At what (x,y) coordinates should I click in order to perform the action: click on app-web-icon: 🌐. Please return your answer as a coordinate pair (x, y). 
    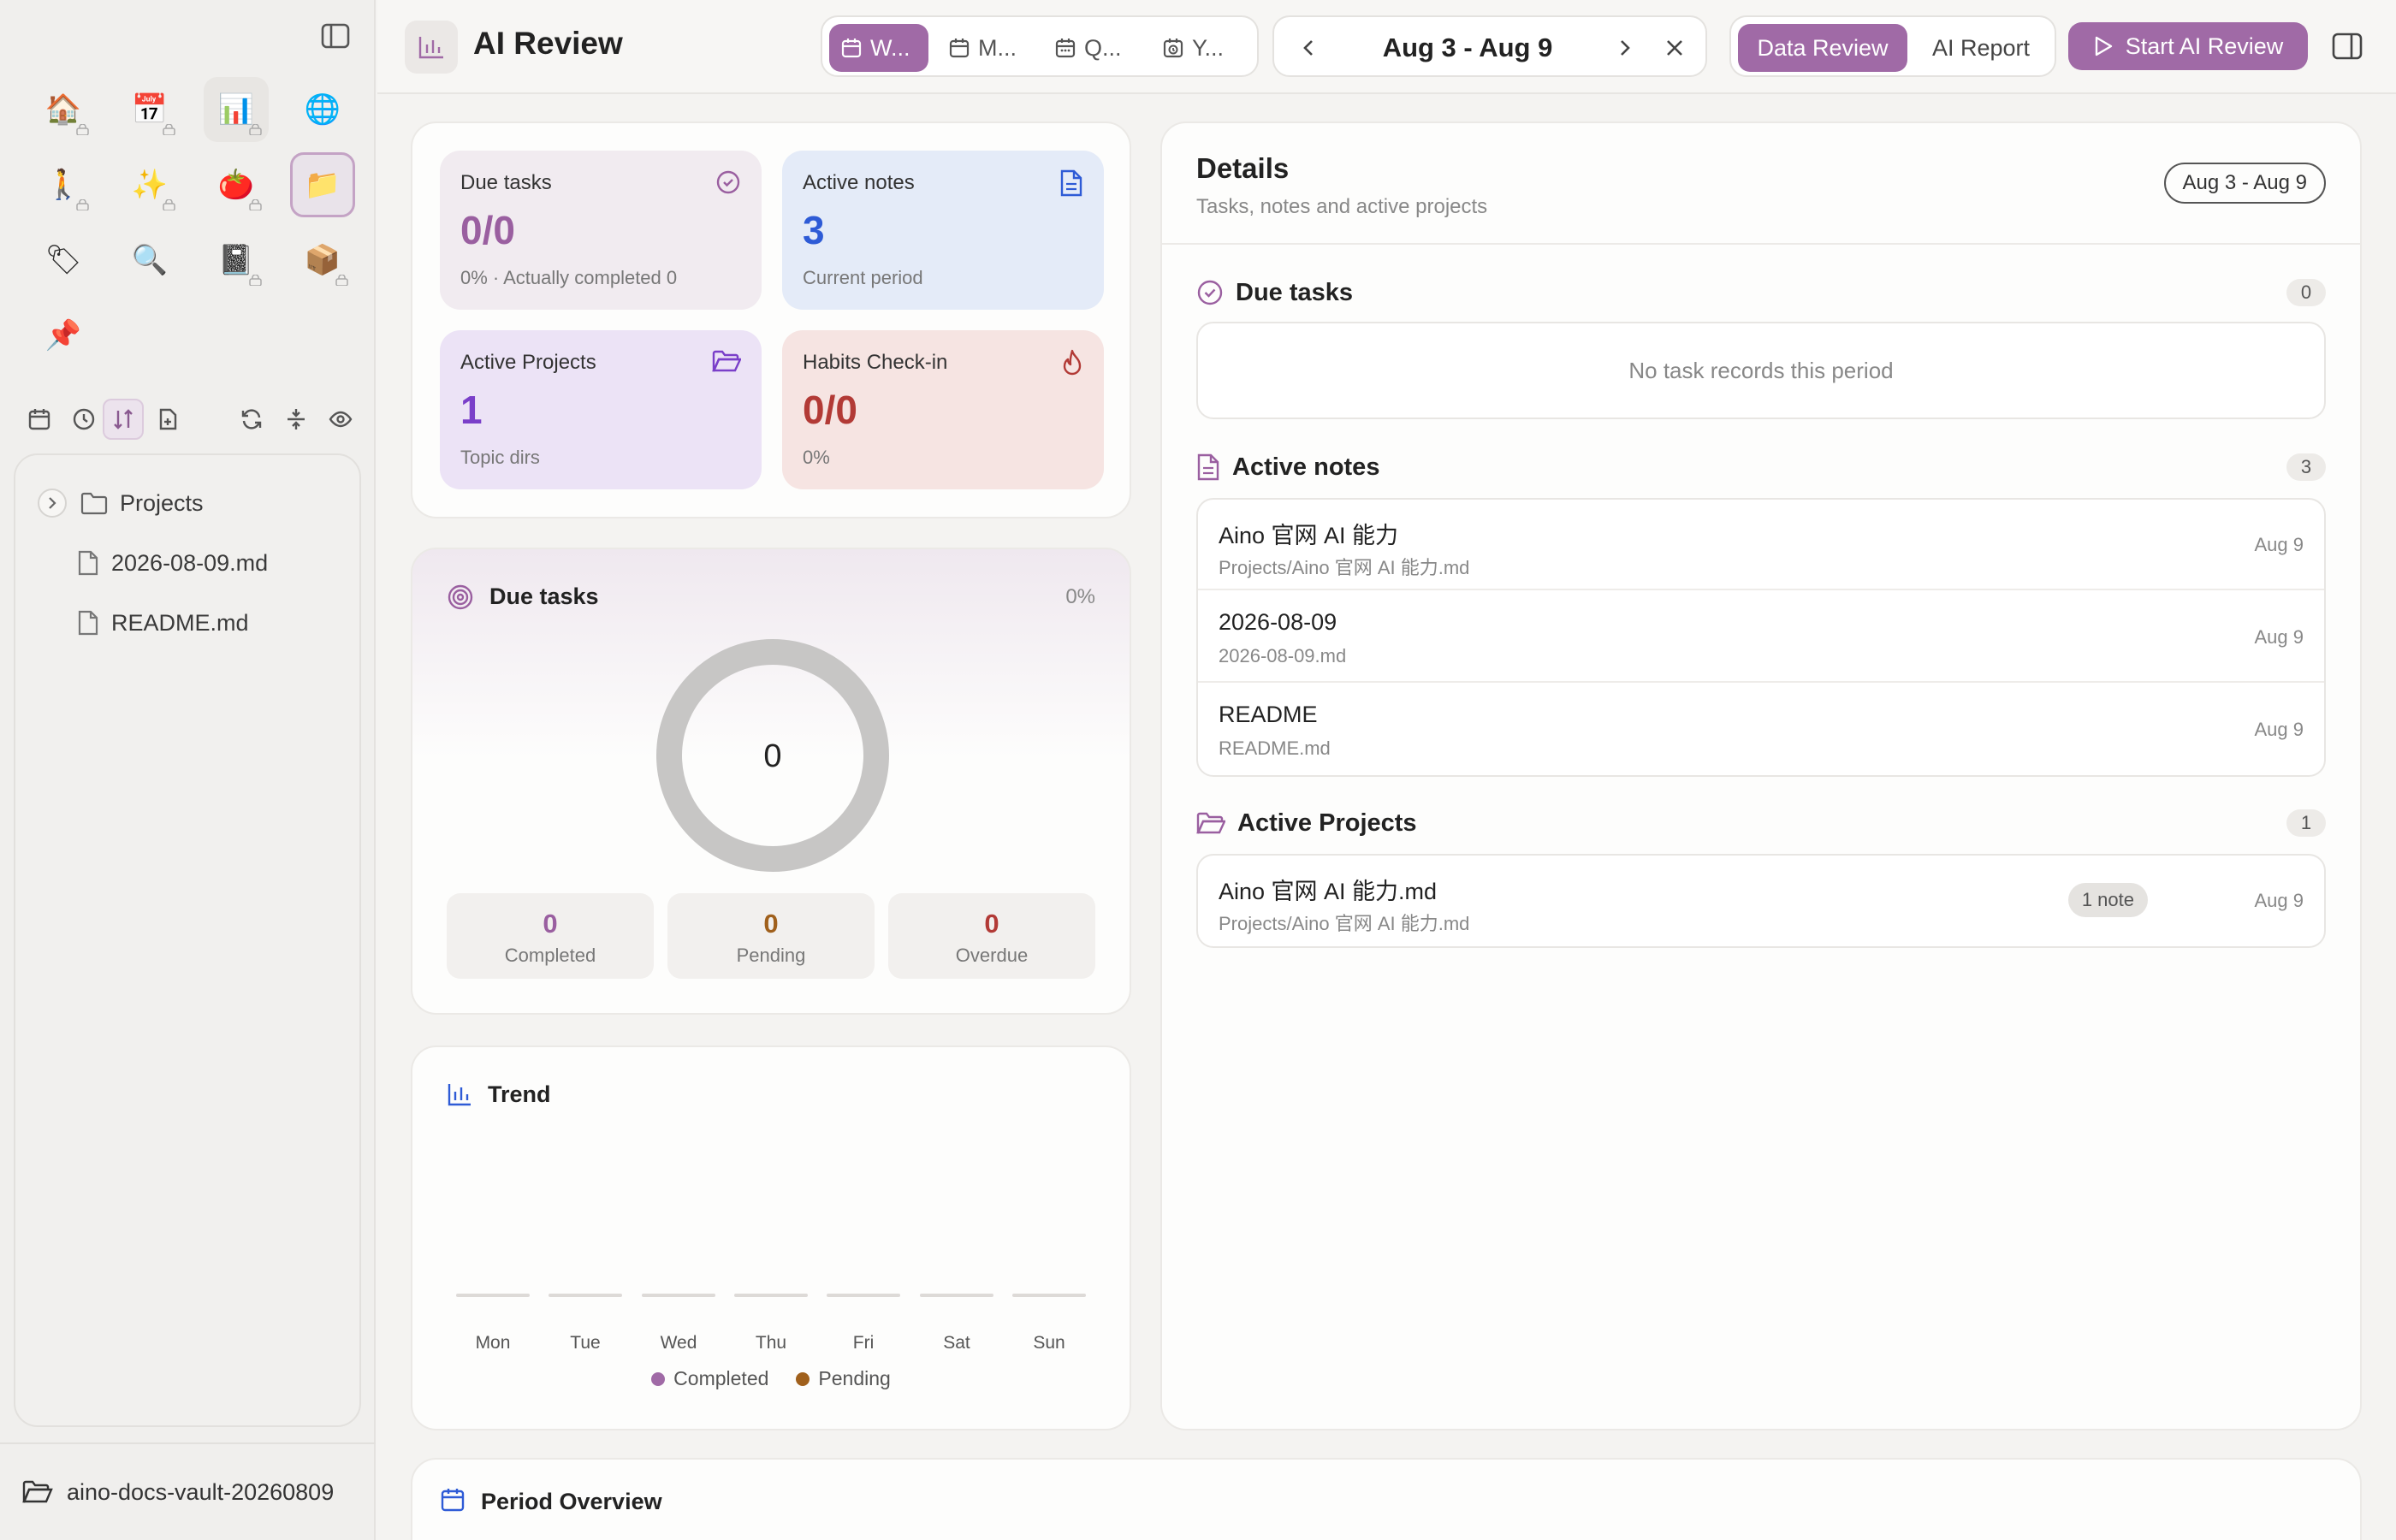
    Looking at the image, I should click on (323, 109).